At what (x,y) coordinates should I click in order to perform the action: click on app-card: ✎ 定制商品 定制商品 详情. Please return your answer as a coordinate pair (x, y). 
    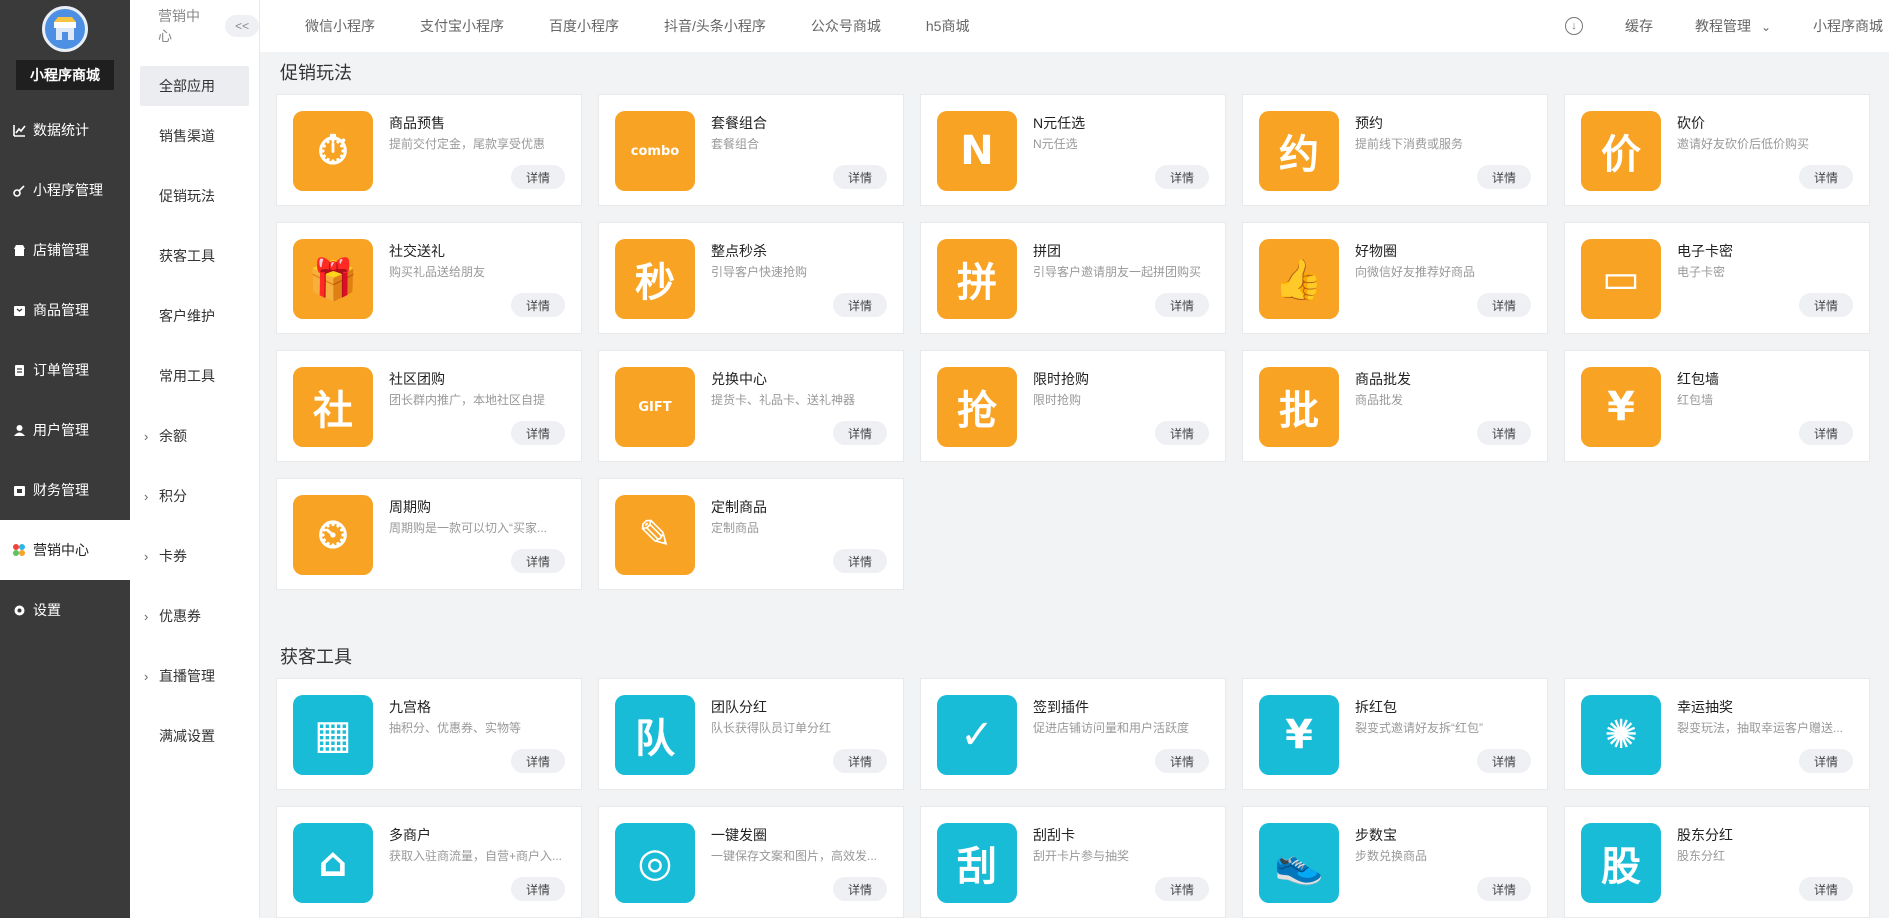
    Looking at the image, I should click on (751, 534).